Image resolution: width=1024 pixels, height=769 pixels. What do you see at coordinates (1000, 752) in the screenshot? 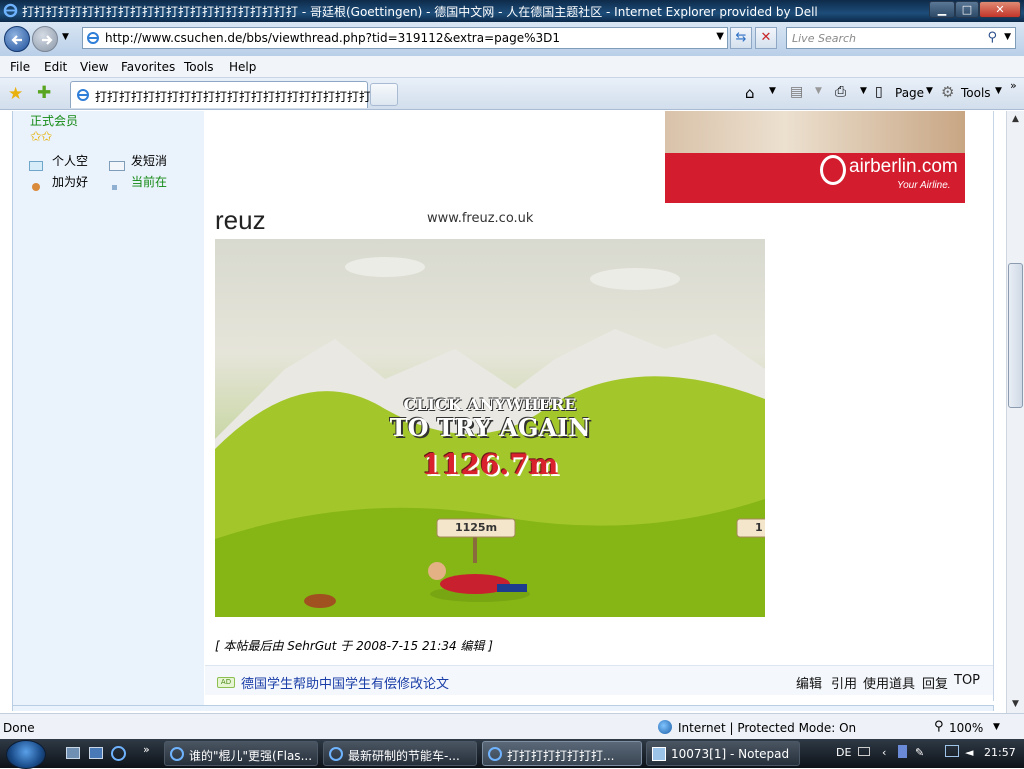
I see `clock: 21:57` at bounding box center [1000, 752].